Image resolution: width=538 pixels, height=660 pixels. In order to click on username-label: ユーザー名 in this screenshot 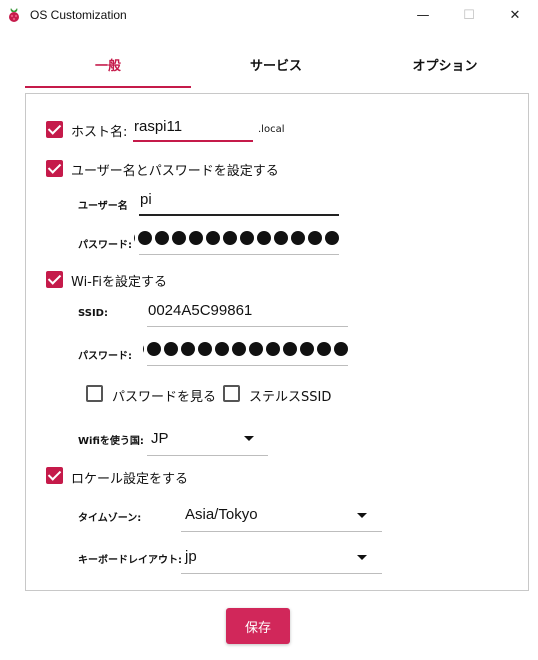, I will do `click(103, 206)`.